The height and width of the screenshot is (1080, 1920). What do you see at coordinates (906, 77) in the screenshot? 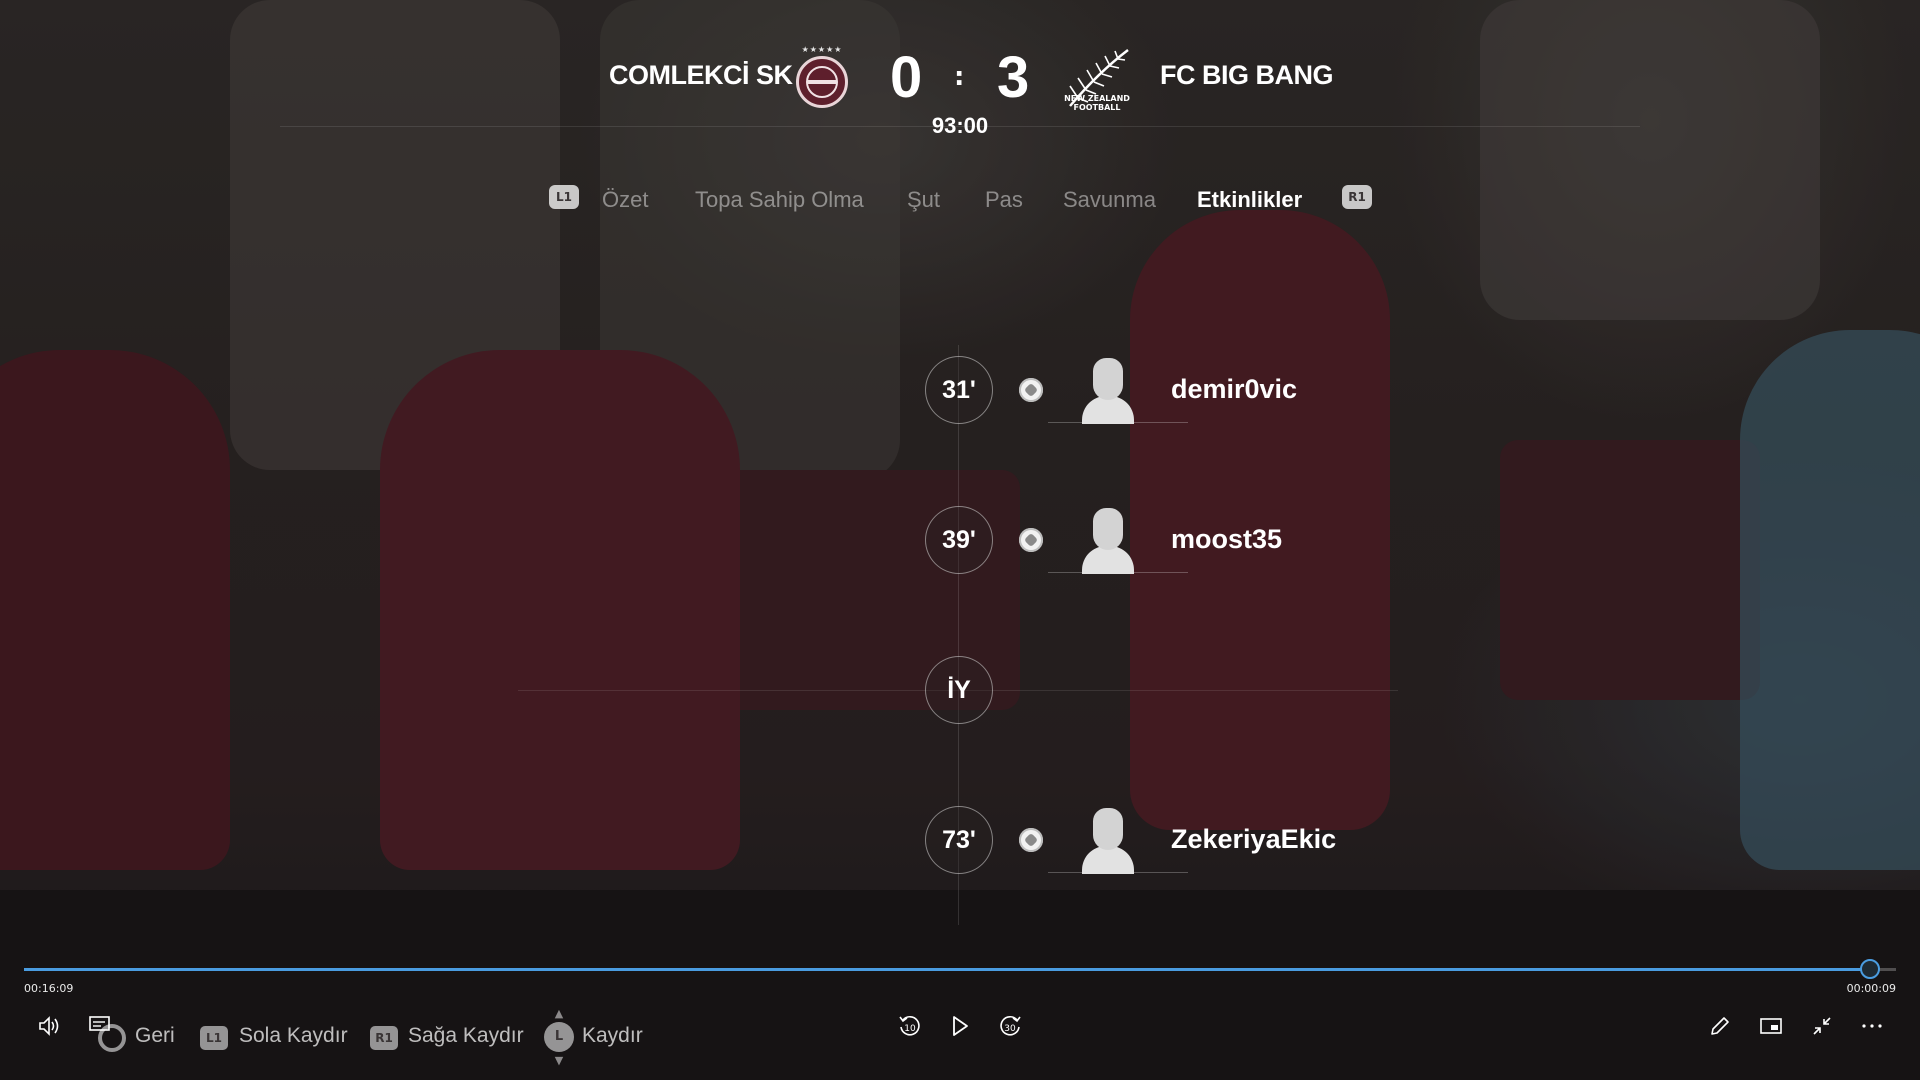
I see `home-score: 0` at bounding box center [906, 77].